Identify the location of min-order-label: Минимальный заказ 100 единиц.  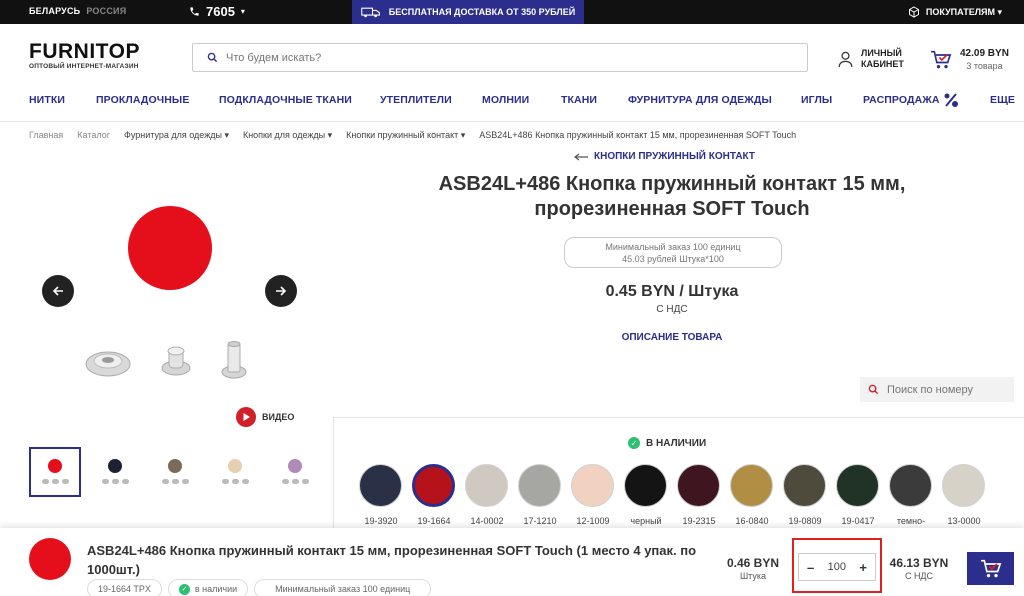
(343, 589).